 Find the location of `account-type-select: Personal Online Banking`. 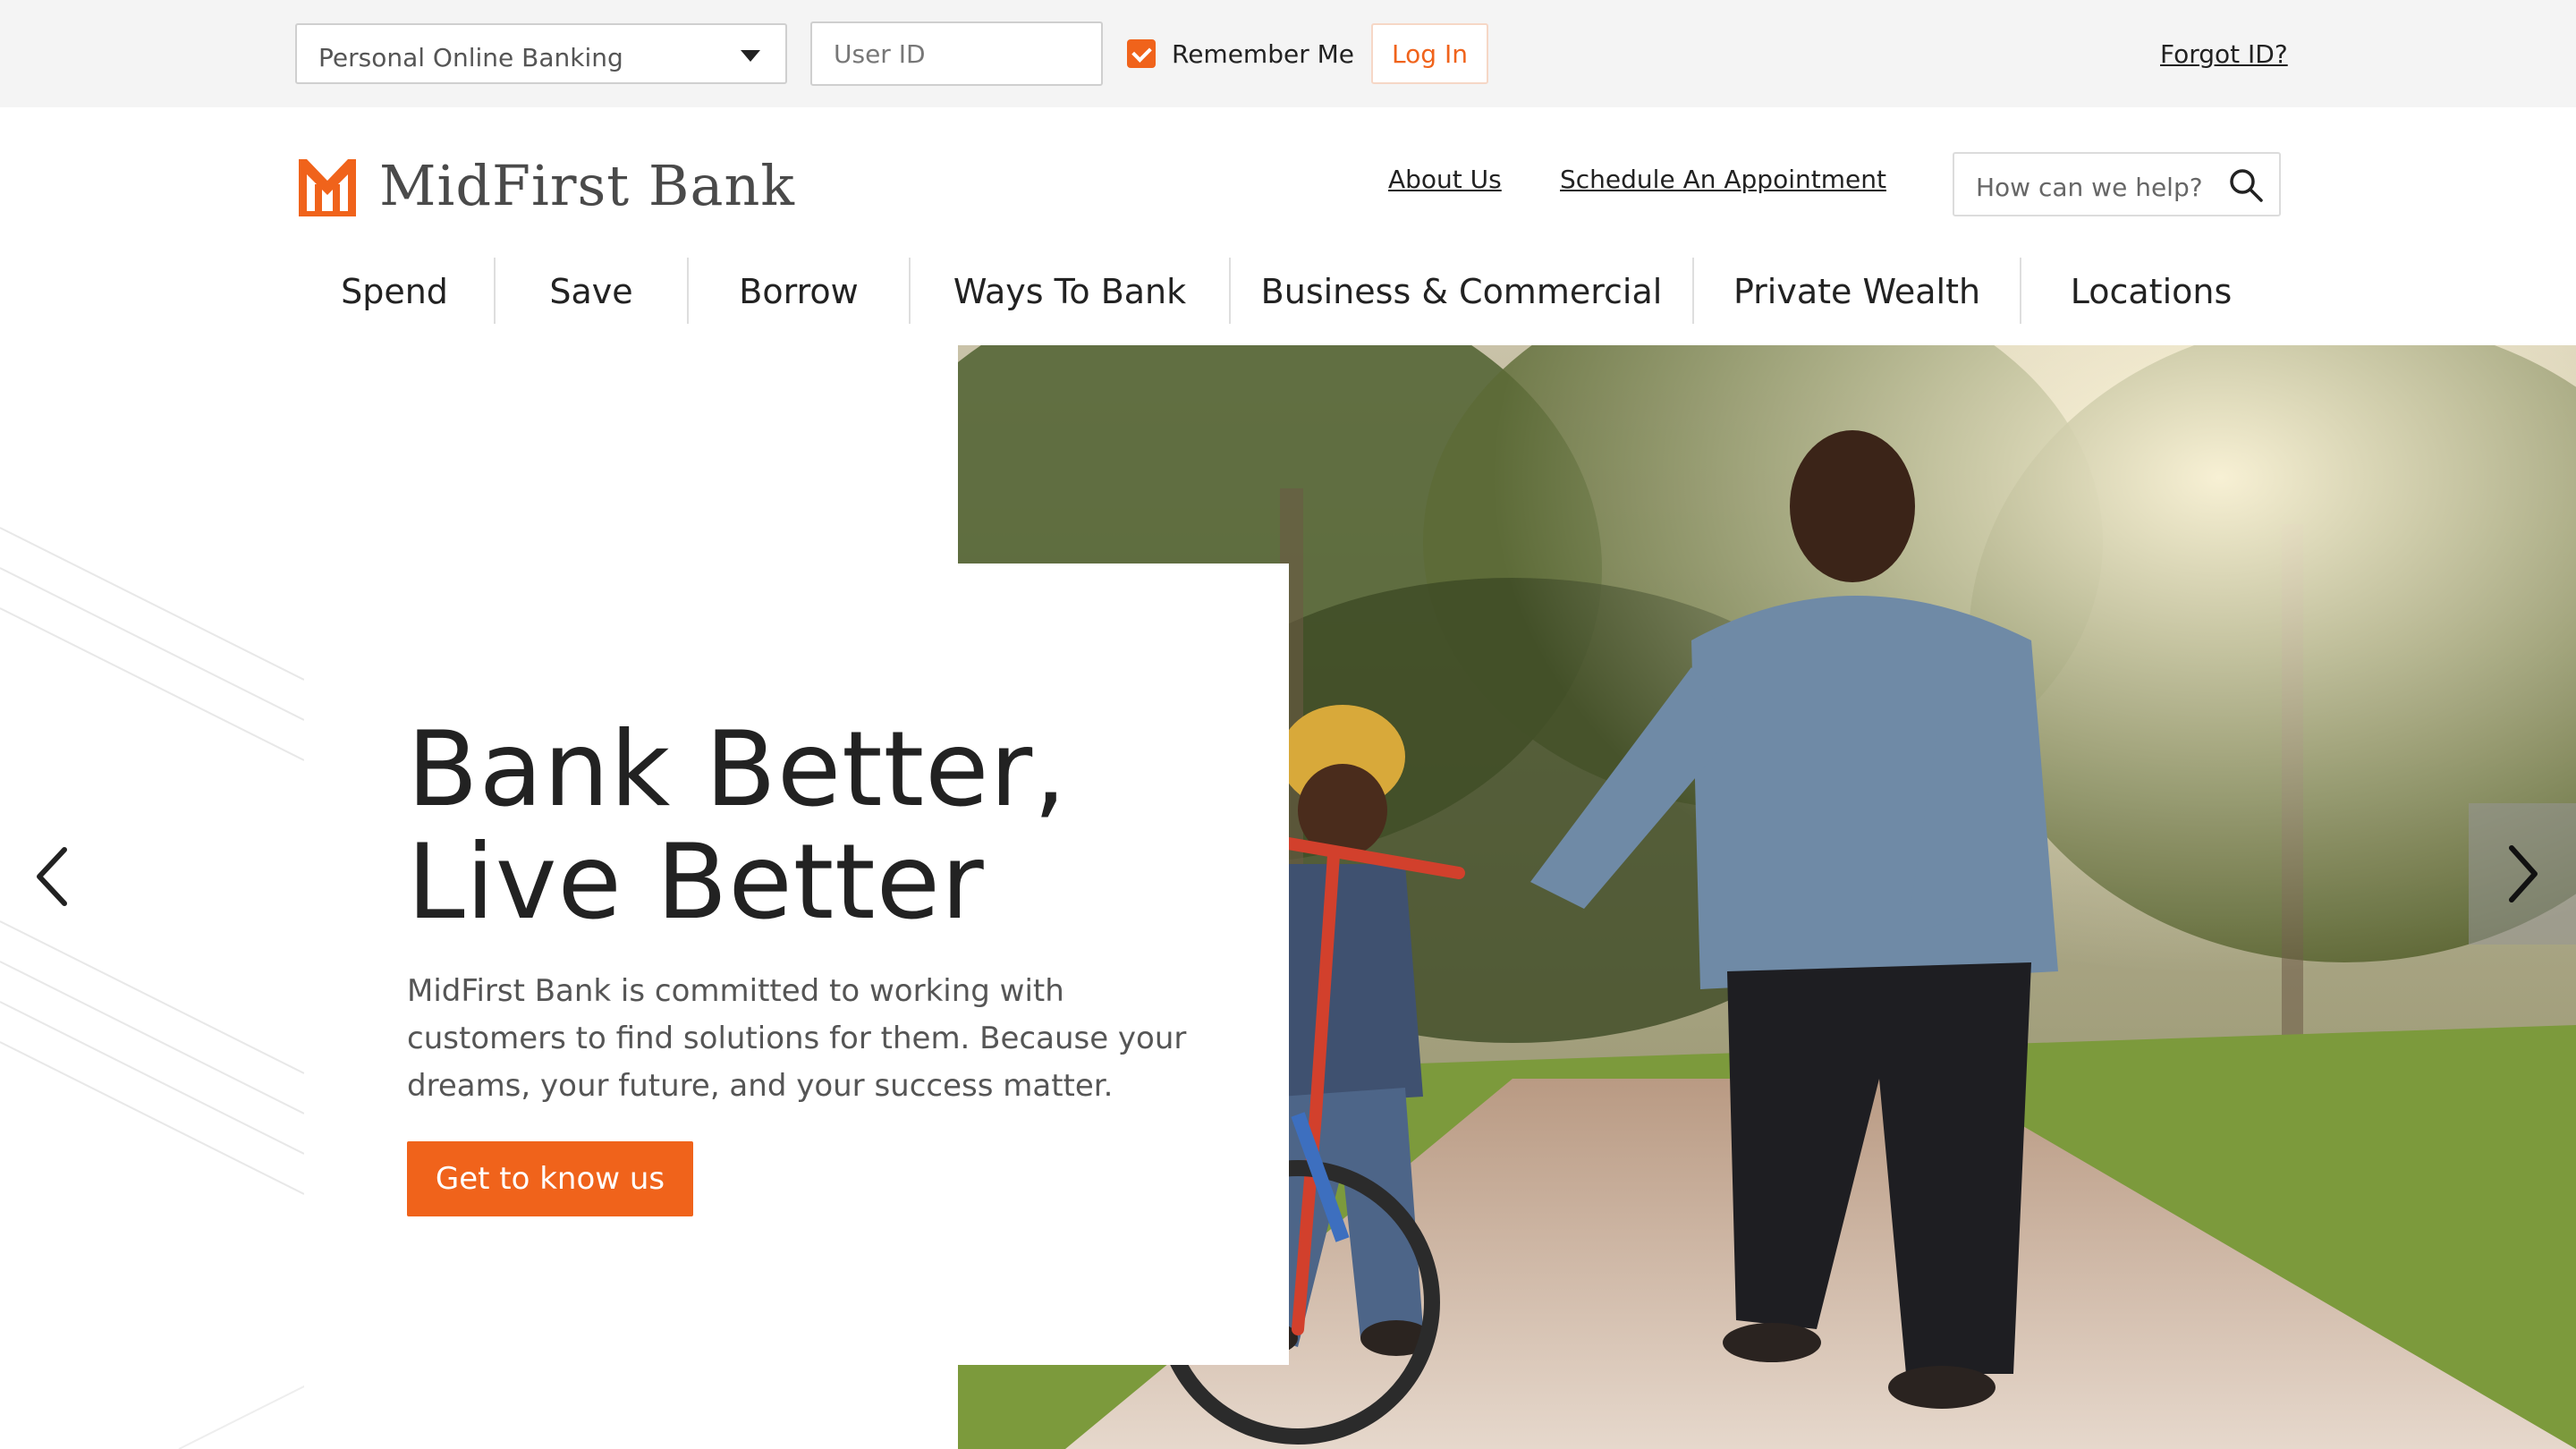

account-type-select: Personal Online Banking is located at coordinates (541, 53).